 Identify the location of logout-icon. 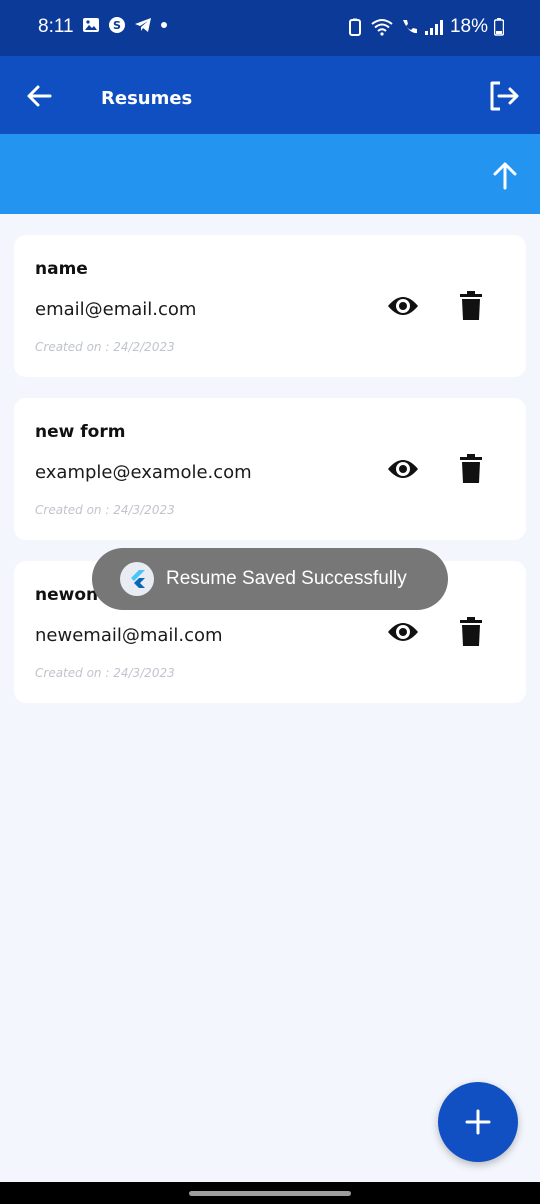
(504, 96).